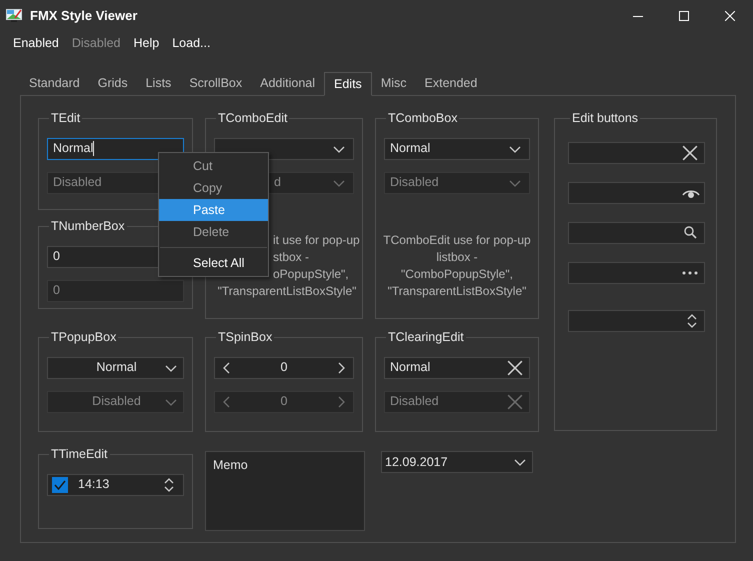 This screenshot has width=753, height=561. I want to click on group-title: TPopupBox, so click(84, 337).